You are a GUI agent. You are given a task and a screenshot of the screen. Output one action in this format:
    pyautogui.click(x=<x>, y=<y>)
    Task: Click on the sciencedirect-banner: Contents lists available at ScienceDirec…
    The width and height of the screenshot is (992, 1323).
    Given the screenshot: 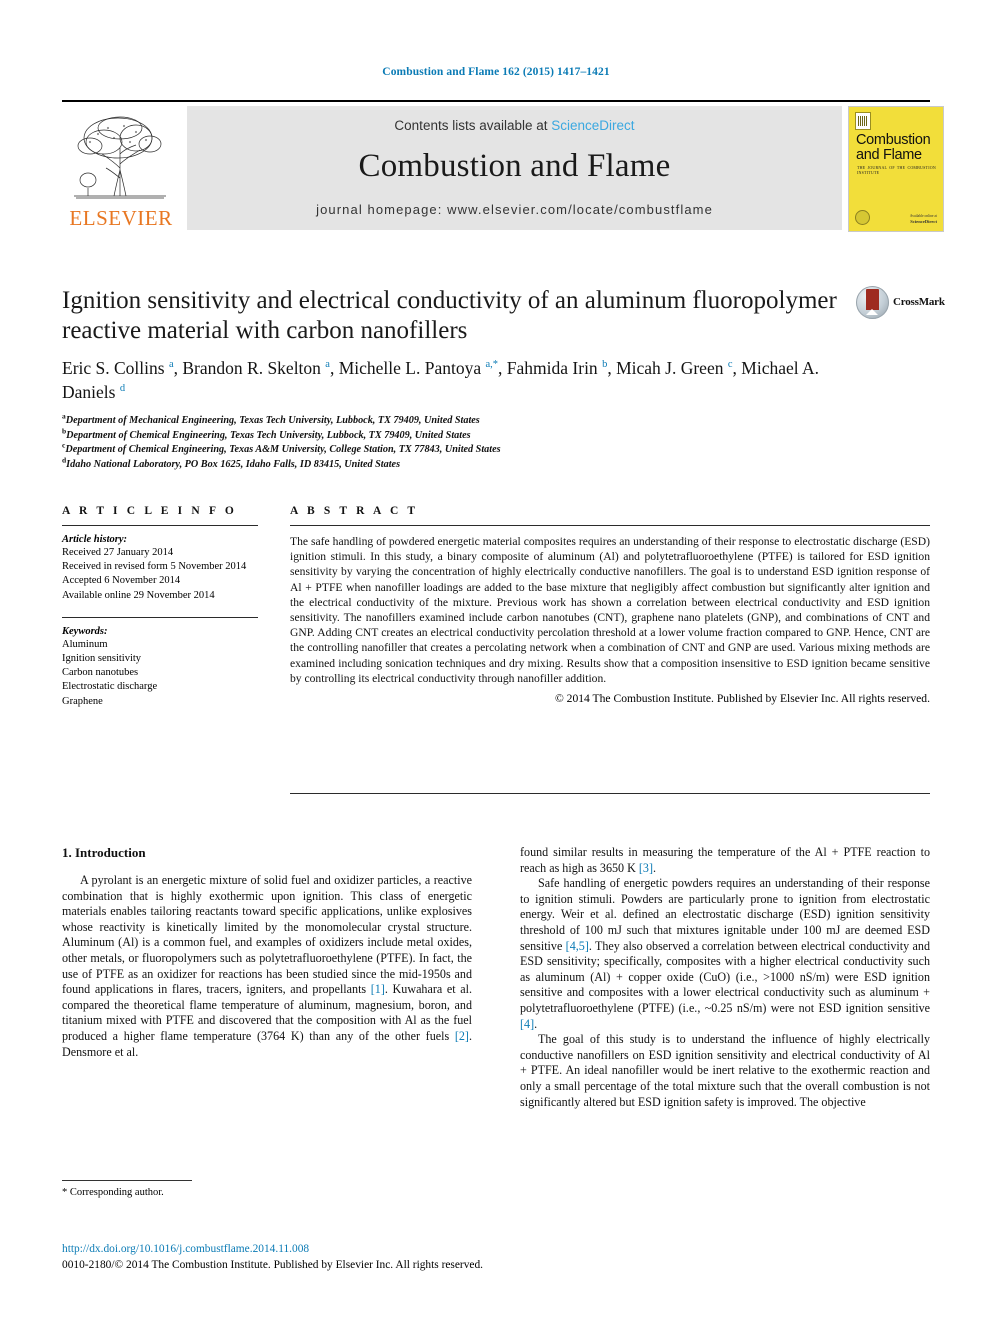 What is the action you would take?
    pyautogui.click(x=514, y=168)
    